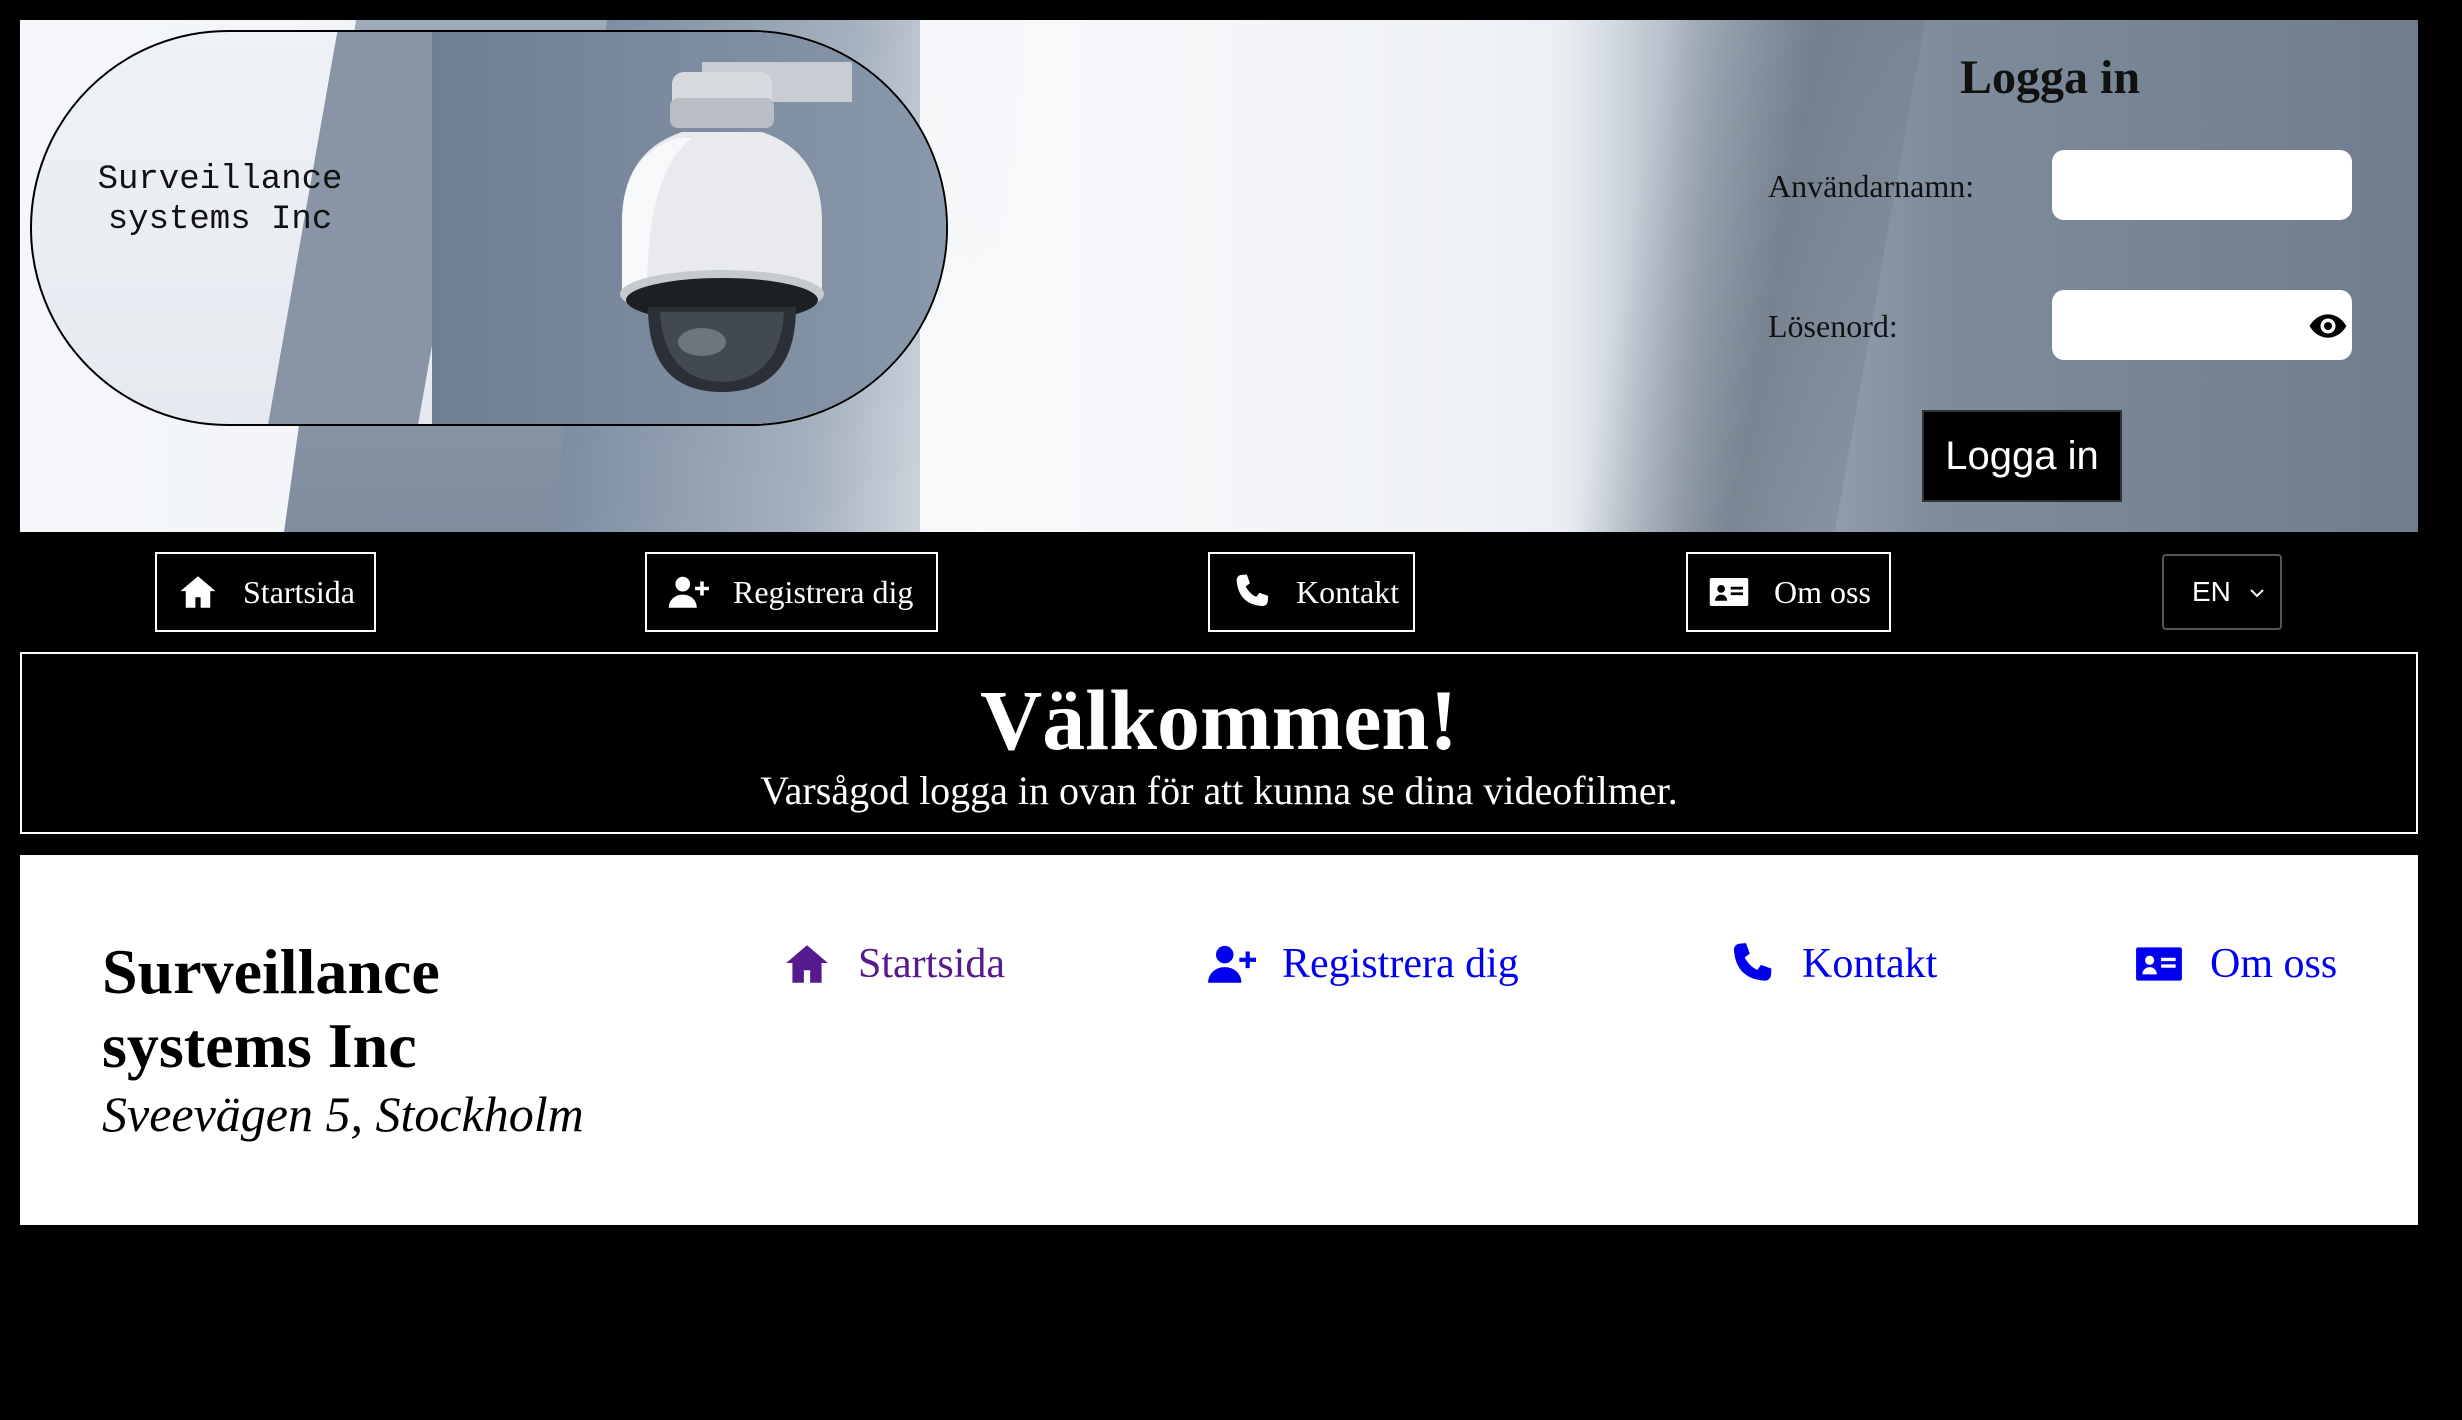  Describe the element at coordinates (489, 228) in the screenshot. I see `logo: Surveillance systems Inc` at that location.